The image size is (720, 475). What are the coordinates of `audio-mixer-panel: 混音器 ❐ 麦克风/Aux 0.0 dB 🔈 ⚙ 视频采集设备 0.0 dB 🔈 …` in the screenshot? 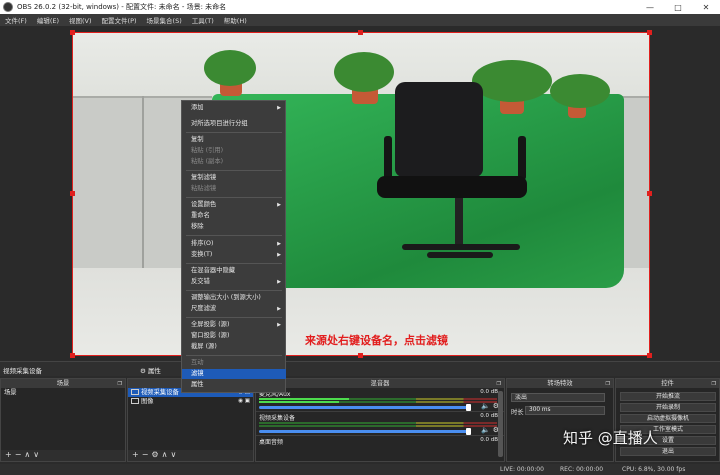 It's located at (380, 420).